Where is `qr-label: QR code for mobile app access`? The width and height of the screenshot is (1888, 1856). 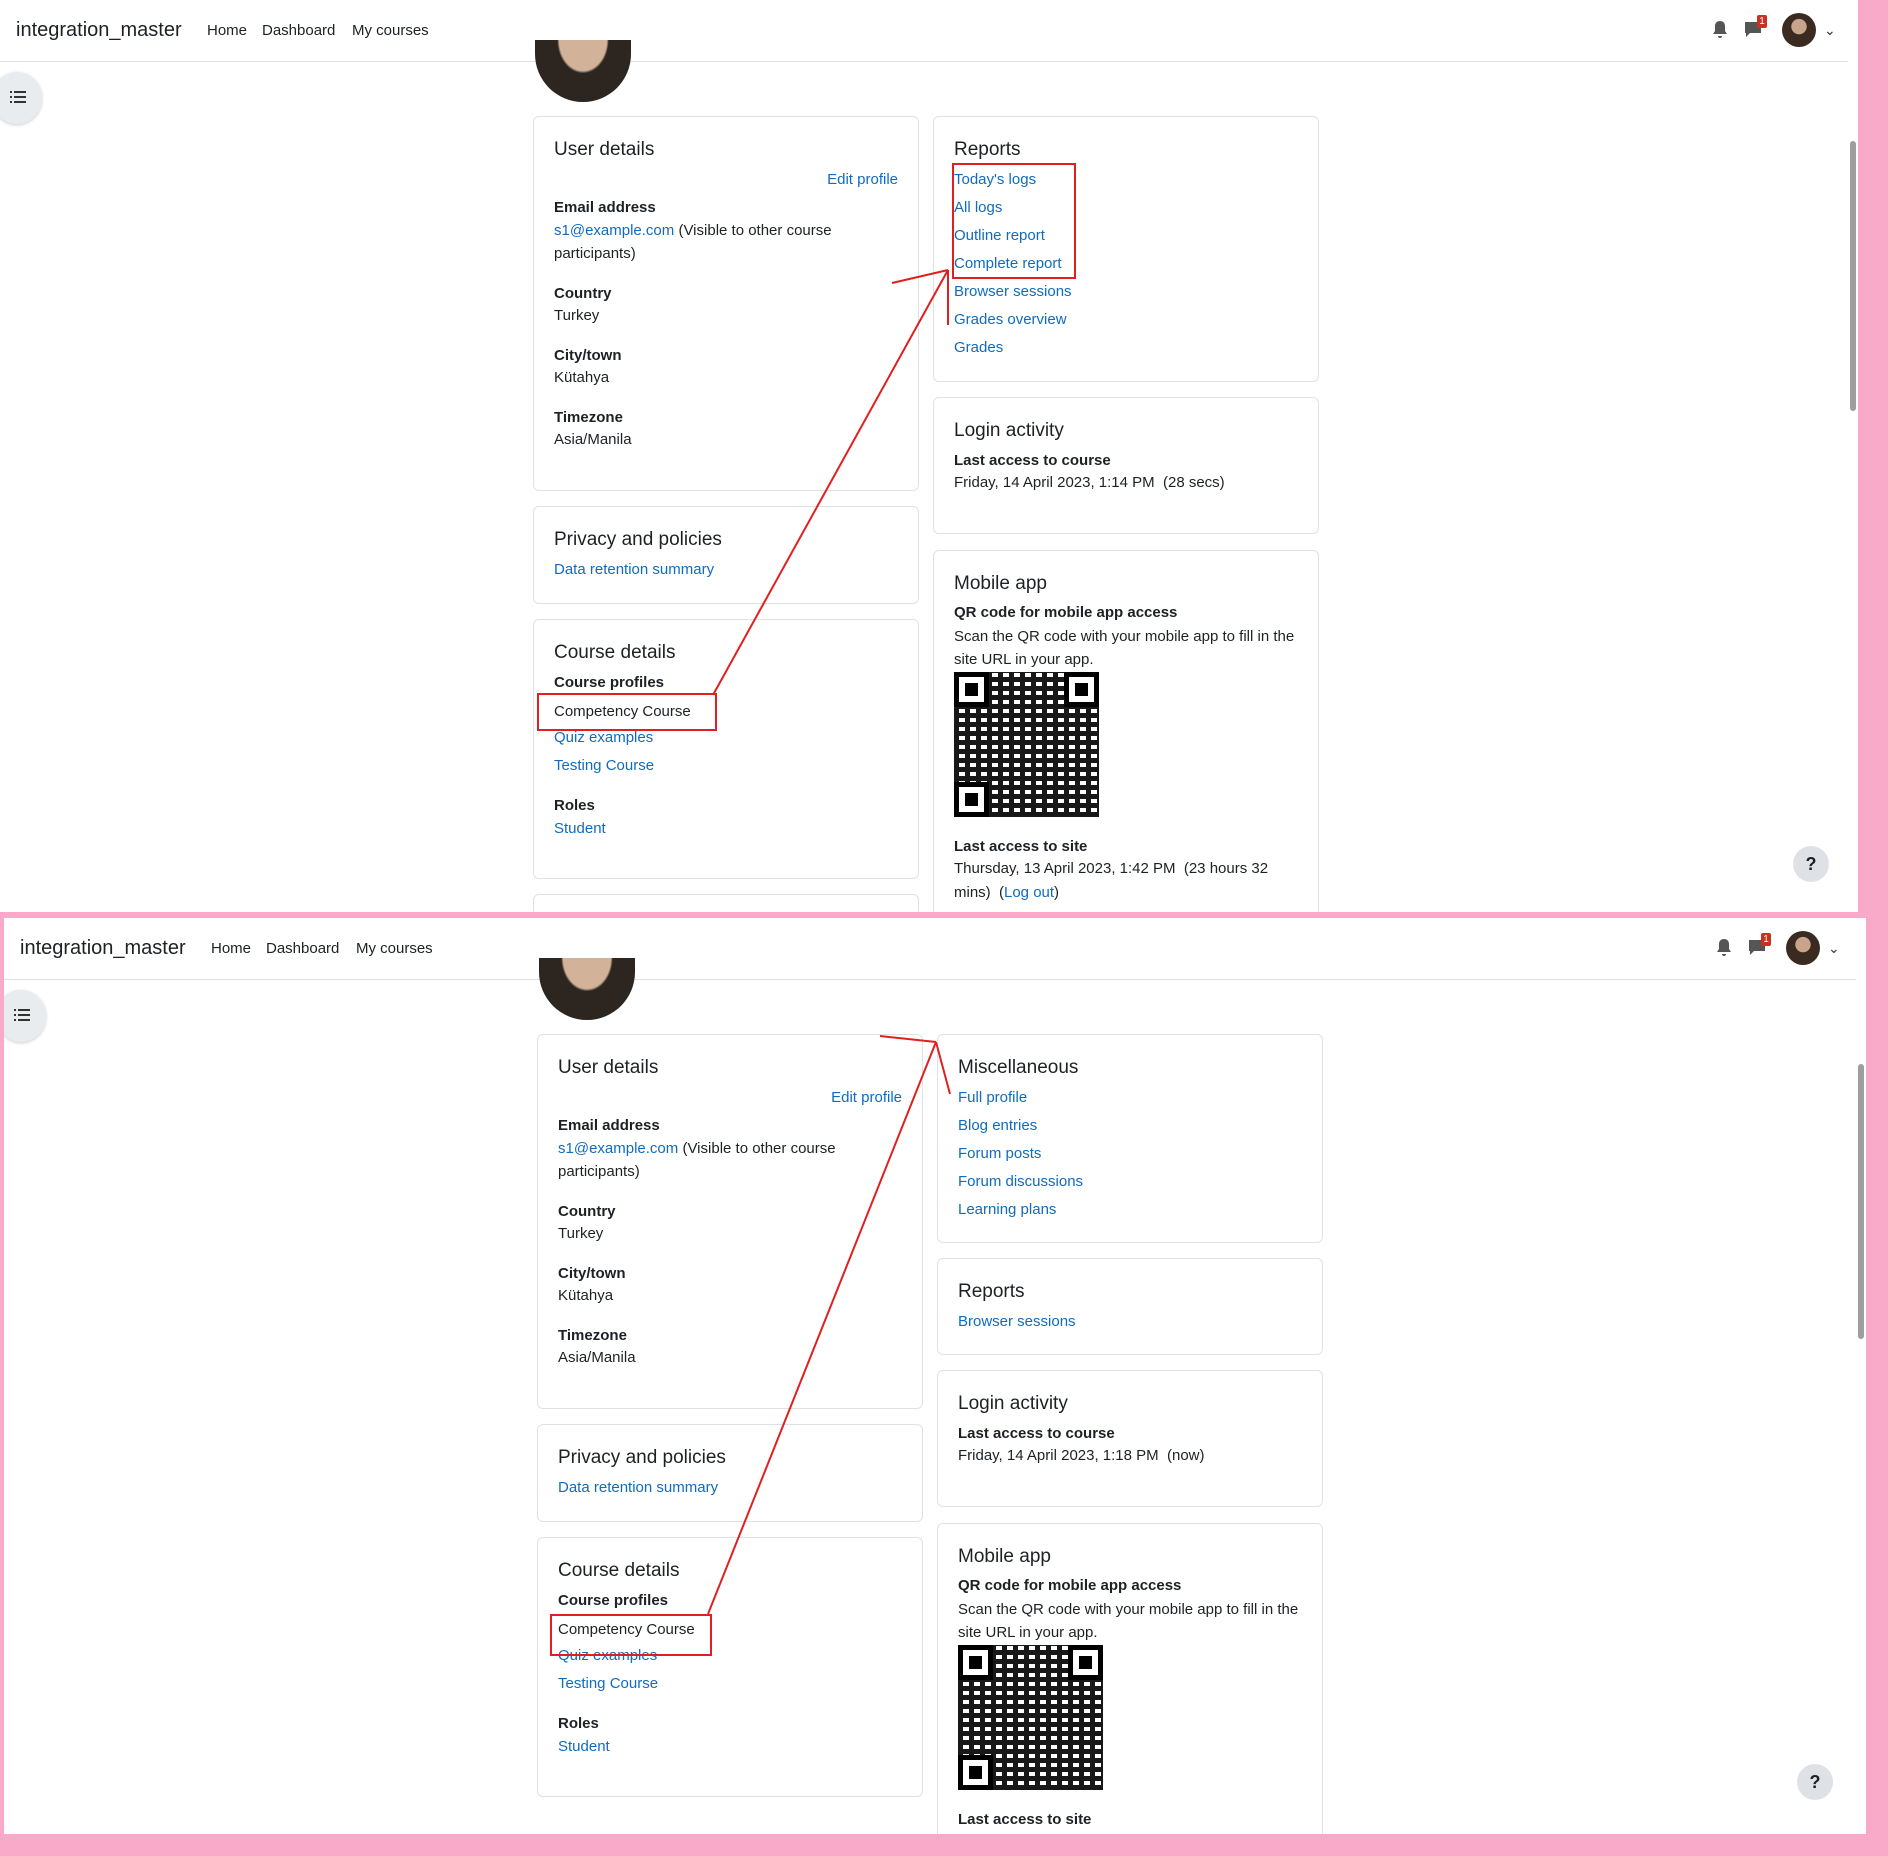 qr-label: QR code for mobile app access is located at coordinates (1066, 612).